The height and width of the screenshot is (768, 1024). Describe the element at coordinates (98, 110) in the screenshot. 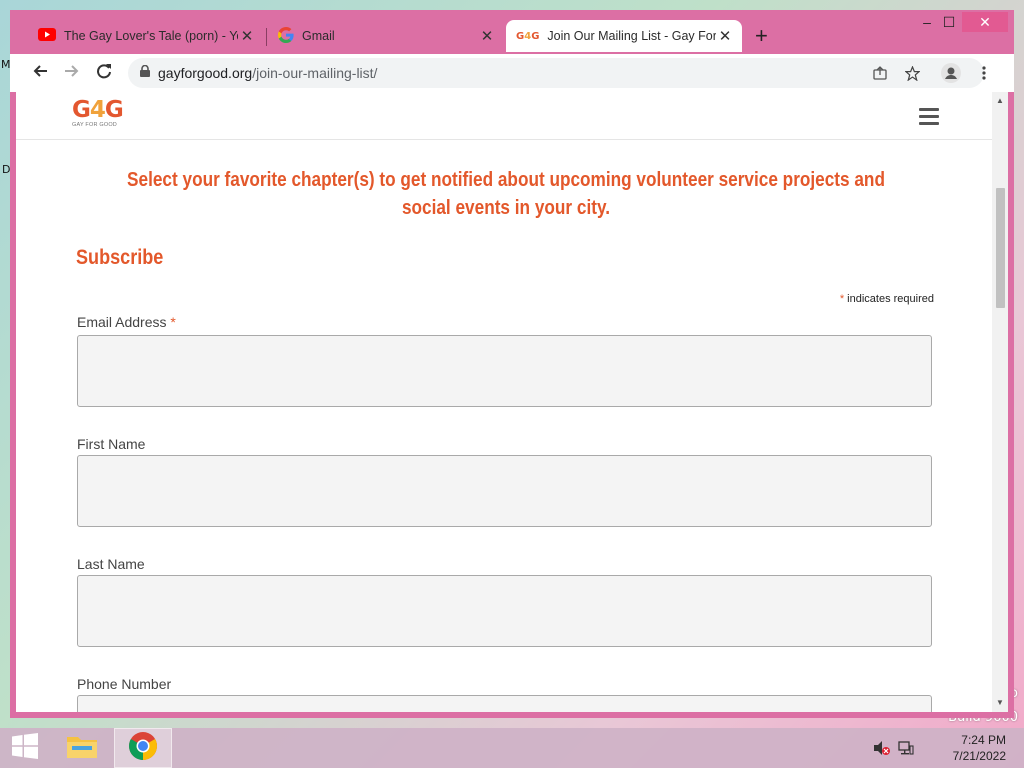

I see `logo-mark: G4G` at that location.